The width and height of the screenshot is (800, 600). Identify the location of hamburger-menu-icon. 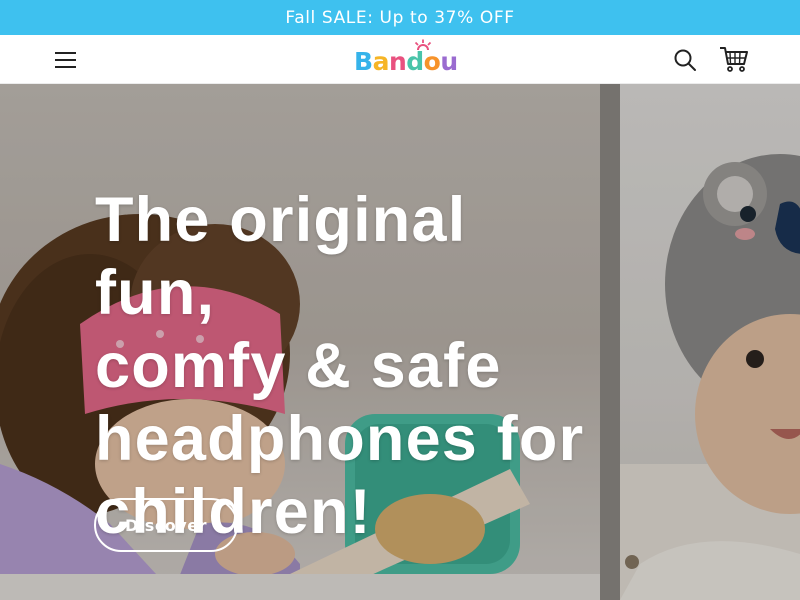
(65, 53).